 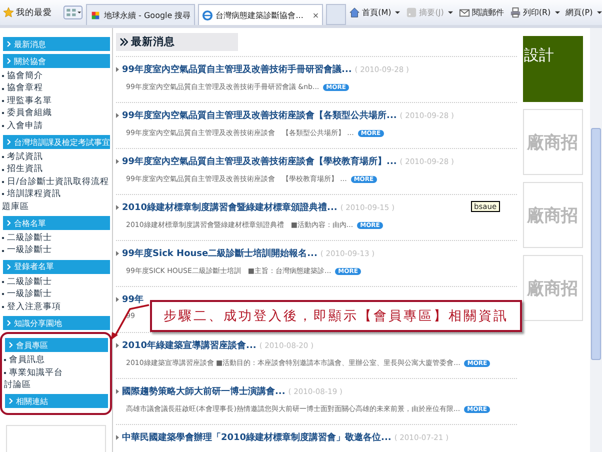 I want to click on section-heading: 最新消息, so click(x=177, y=42).